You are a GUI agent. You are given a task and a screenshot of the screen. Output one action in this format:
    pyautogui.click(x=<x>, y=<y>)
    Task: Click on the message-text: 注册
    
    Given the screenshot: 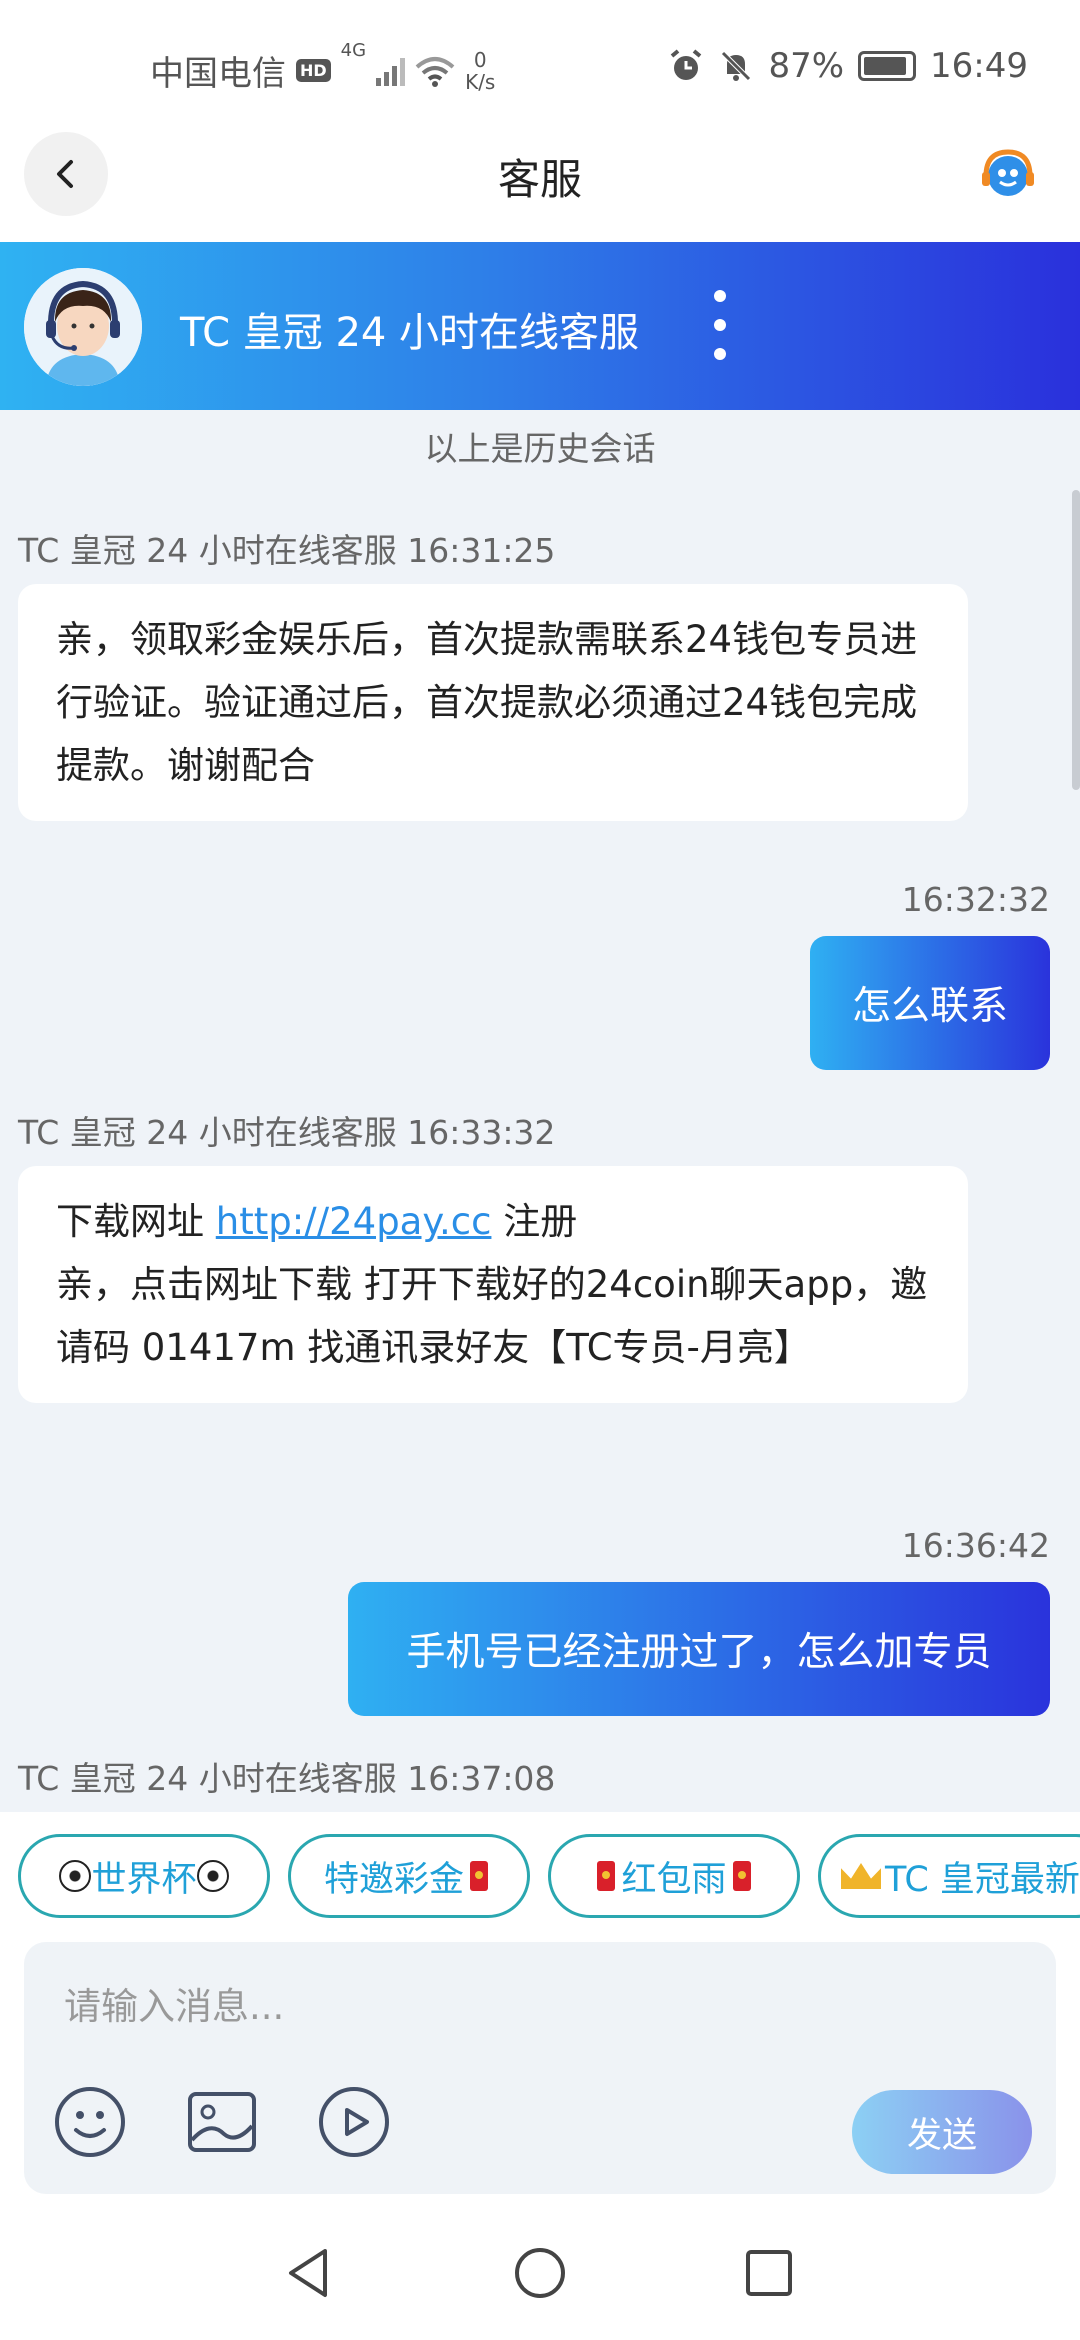 What is the action you would take?
    pyautogui.click(x=540, y=1221)
    